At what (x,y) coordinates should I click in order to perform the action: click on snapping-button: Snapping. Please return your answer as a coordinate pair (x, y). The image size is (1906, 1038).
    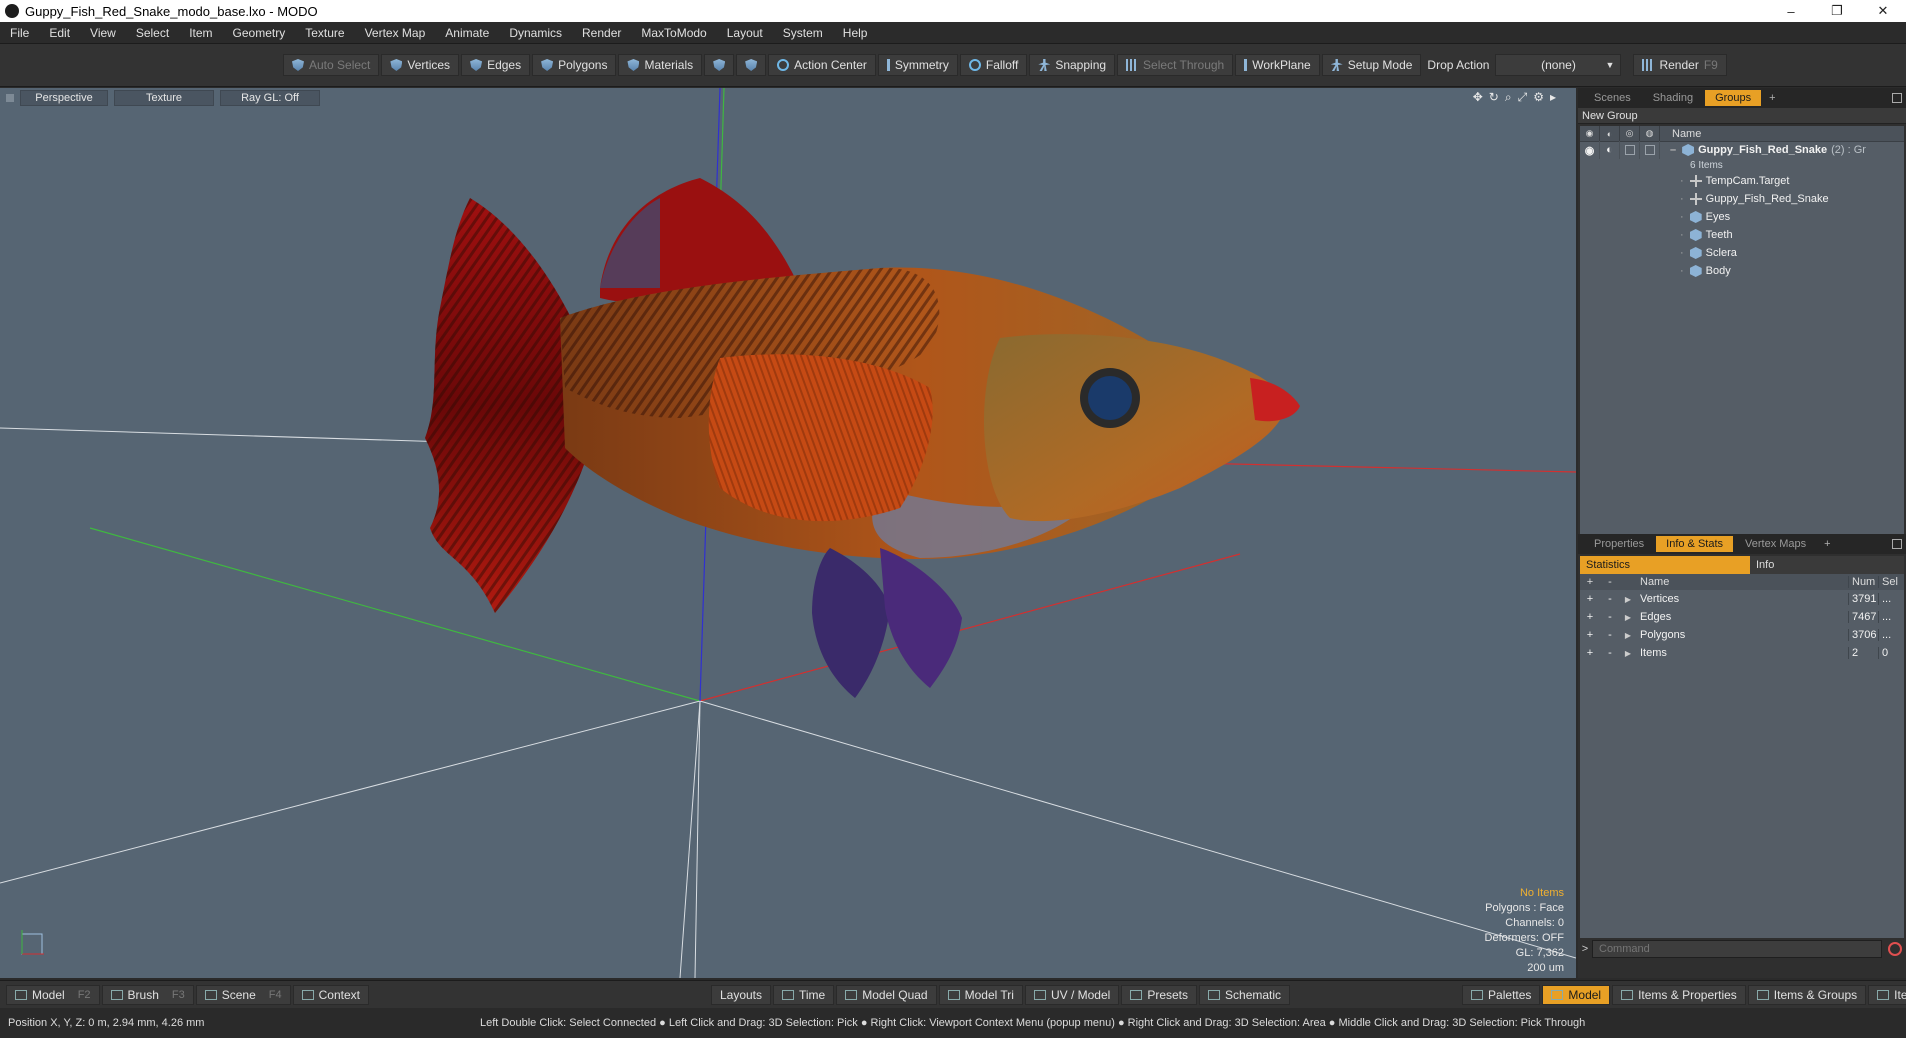
    Looking at the image, I should click on (1072, 65).